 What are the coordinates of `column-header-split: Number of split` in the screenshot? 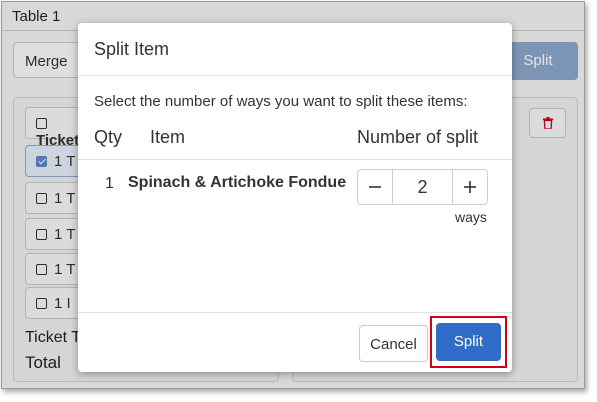 It's located at (418, 137).